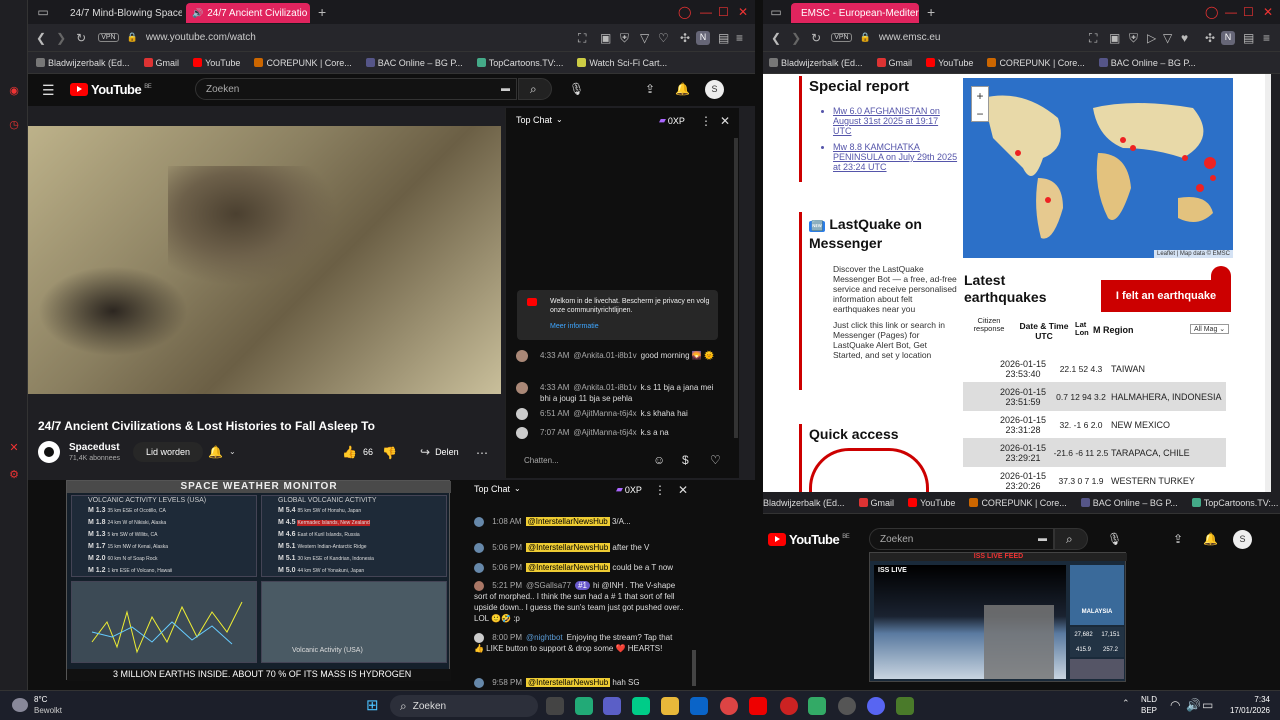 The image size is (1280, 720). What do you see at coordinates (1231, 12) in the screenshot?
I see `minimize-icon: —` at bounding box center [1231, 12].